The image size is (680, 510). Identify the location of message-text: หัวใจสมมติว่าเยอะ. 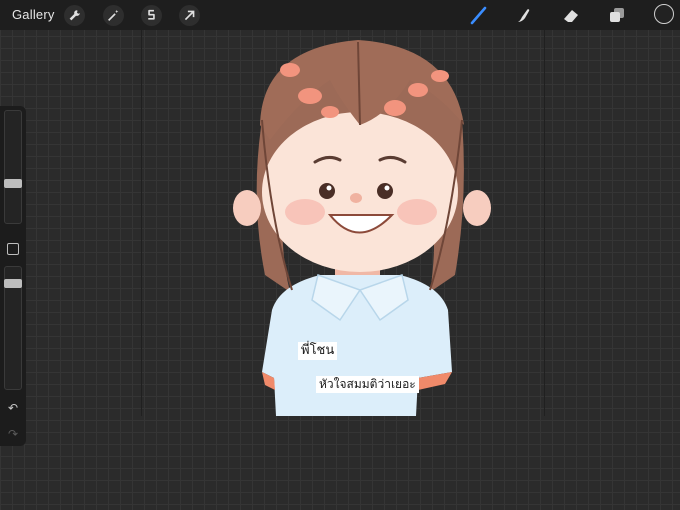
(367, 384).